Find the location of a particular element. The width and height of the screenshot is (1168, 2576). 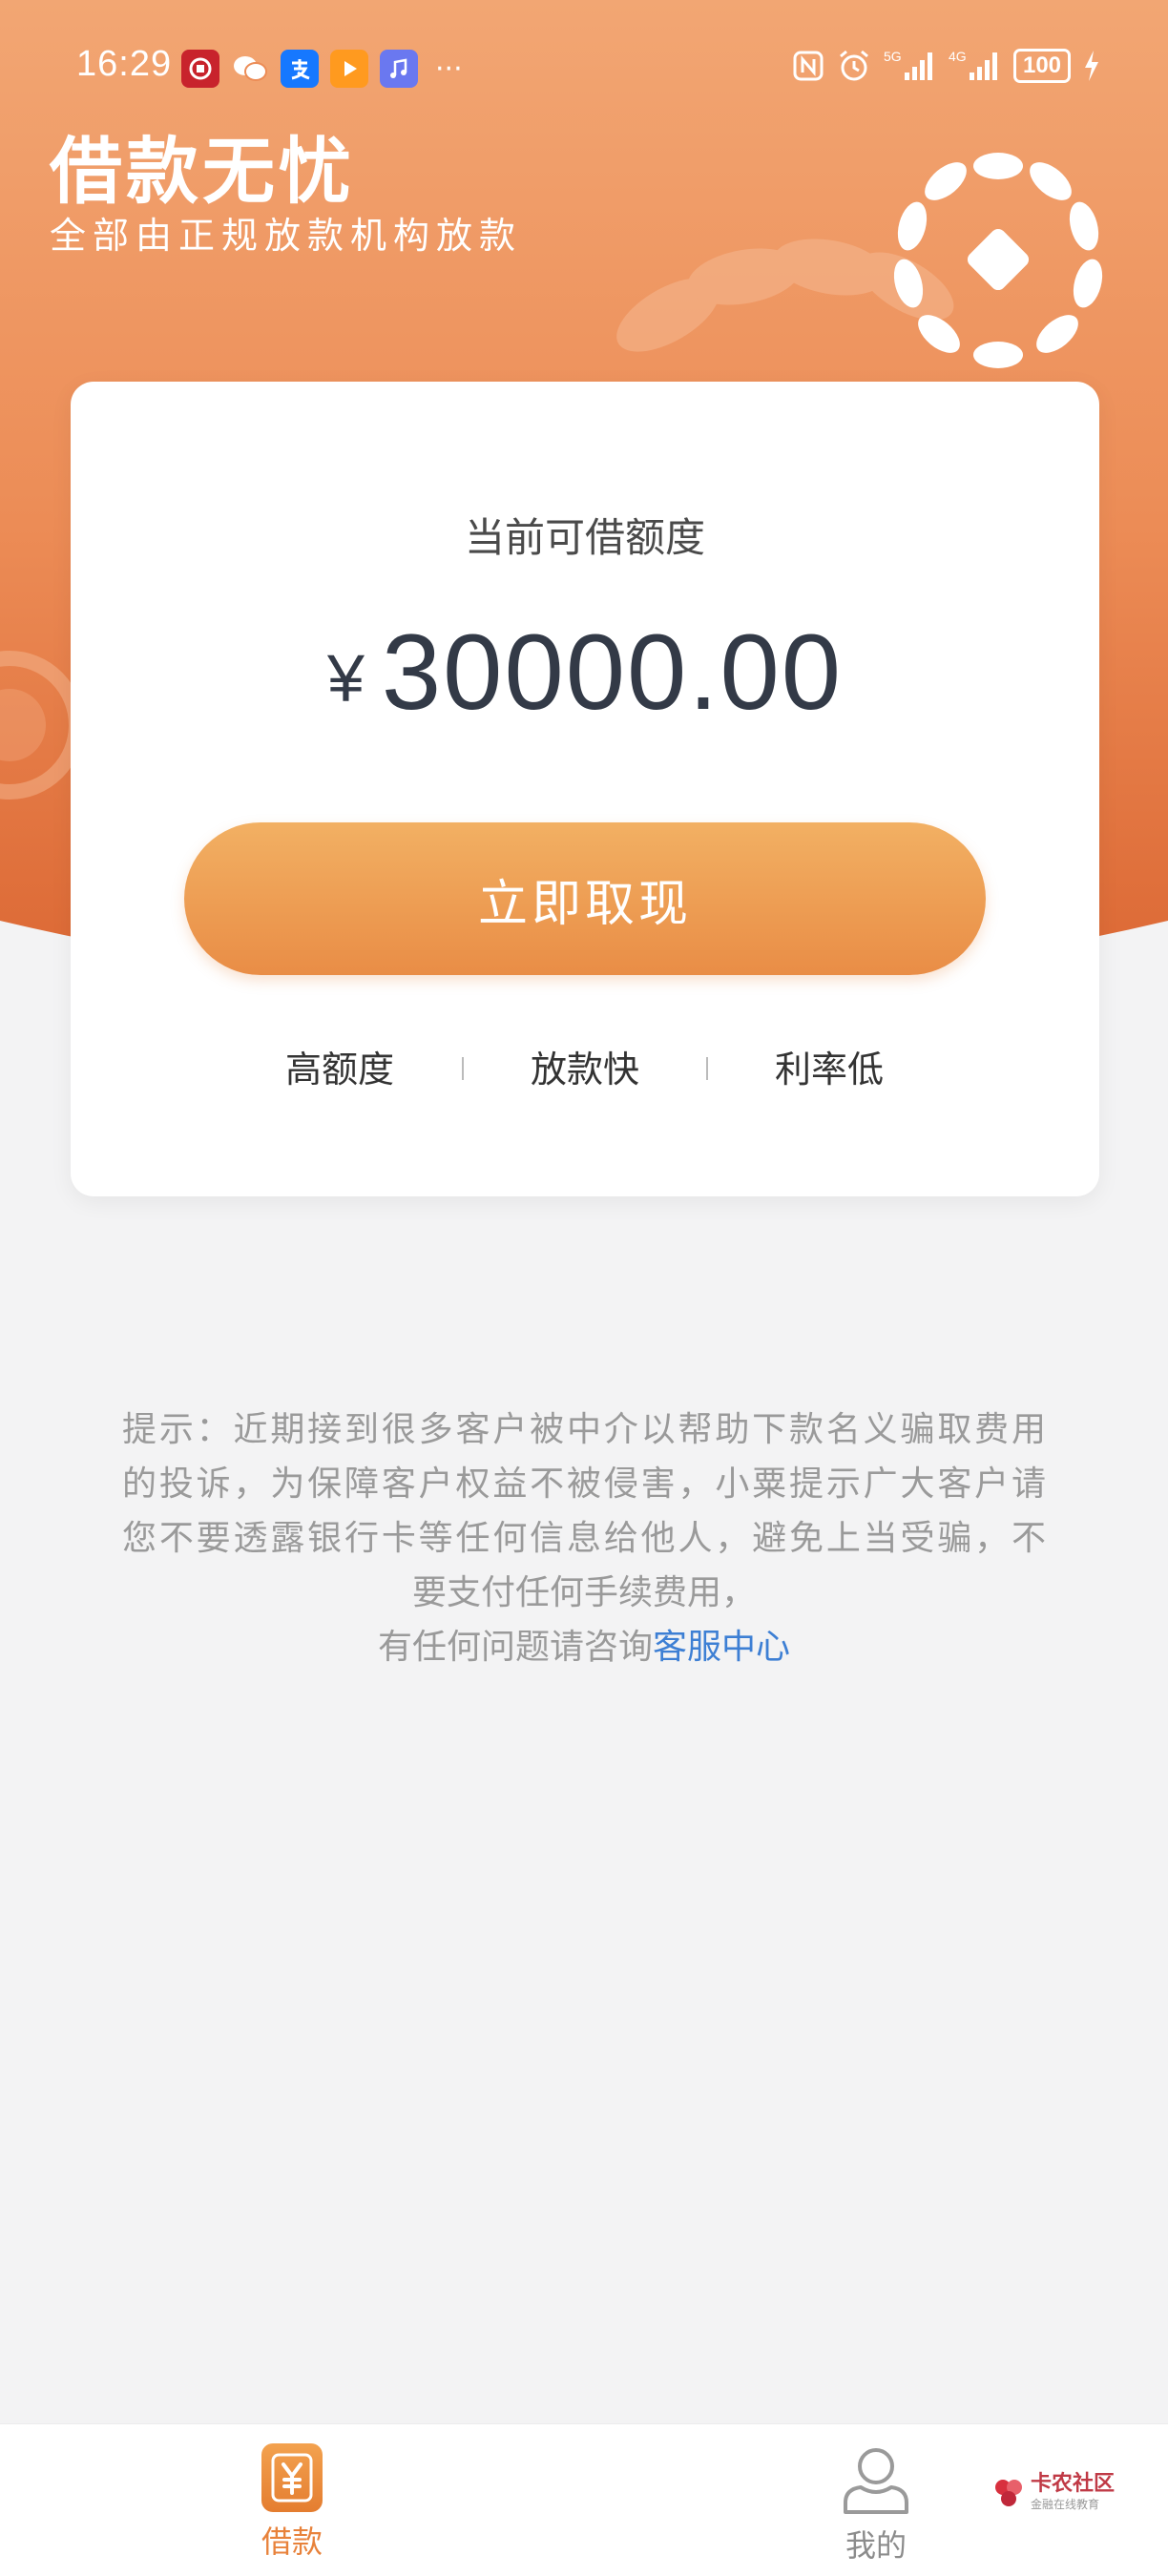

svg-text: 5G is located at coordinates (893, 56).